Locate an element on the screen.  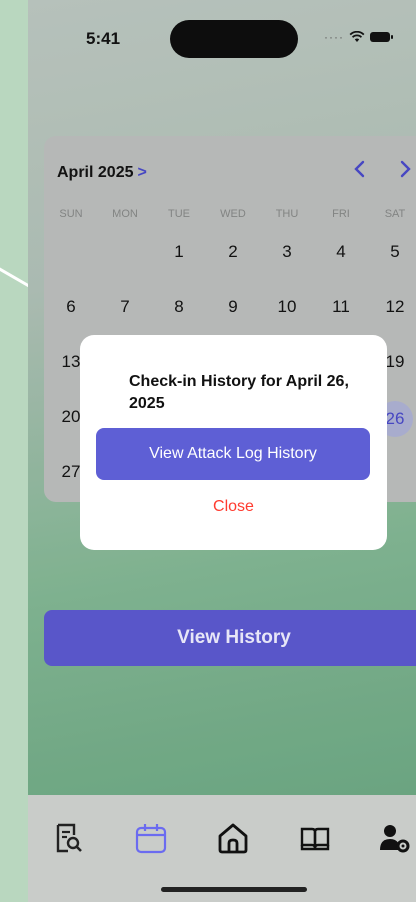
user-settings-icon is located at coordinates (395, 839).